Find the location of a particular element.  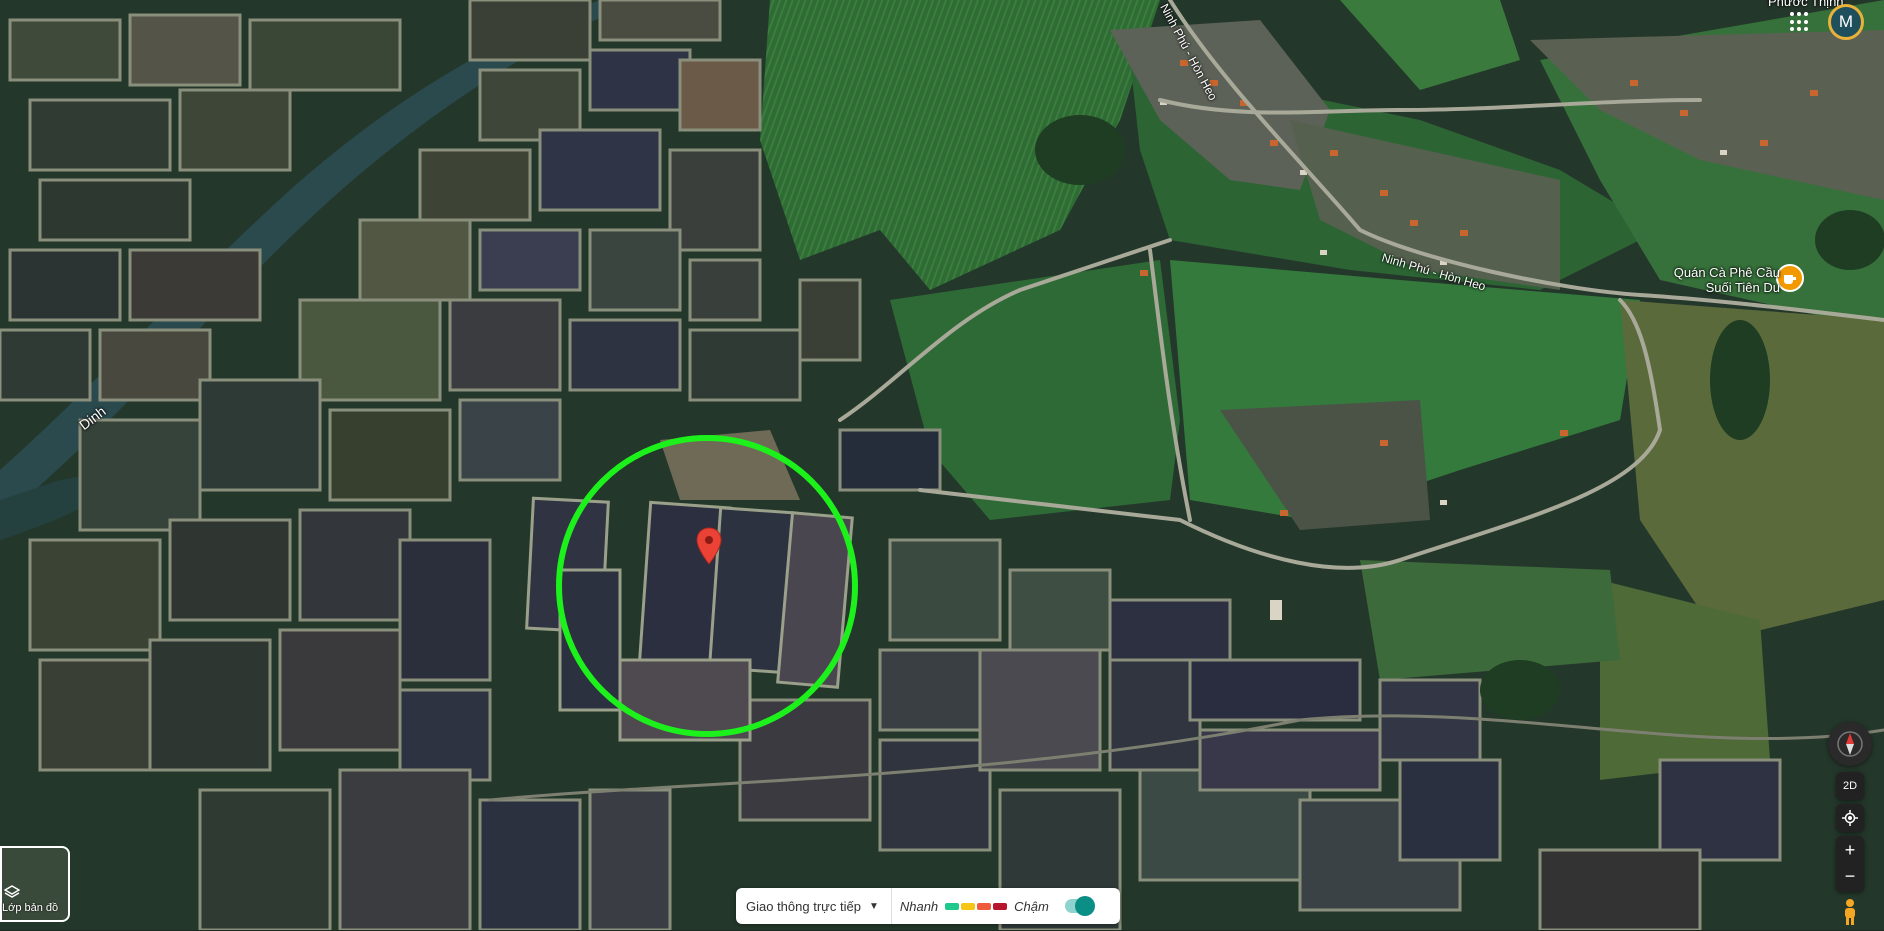

caret-down-icon: ▼ is located at coordinates (873, 906).